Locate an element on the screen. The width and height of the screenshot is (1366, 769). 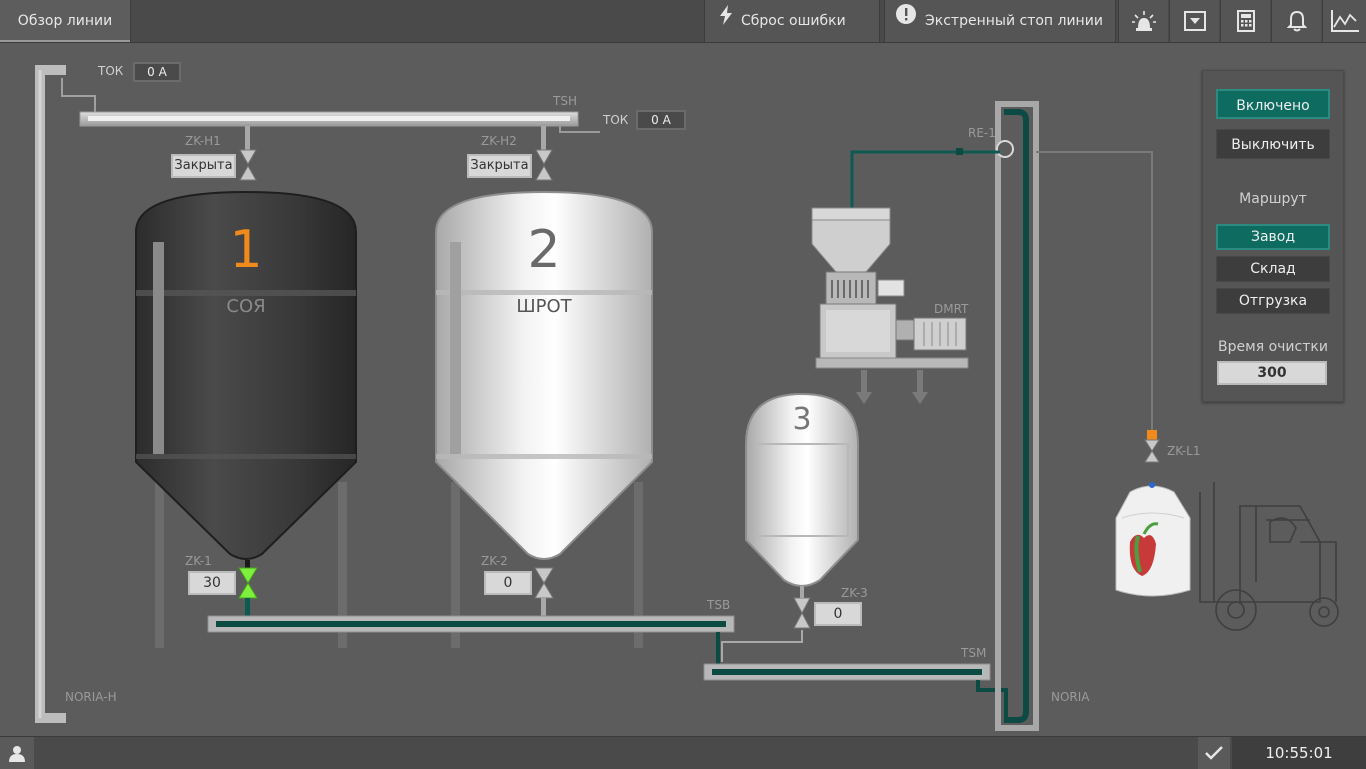
route-title: Маршрут is located at coordinates (1273, 199).